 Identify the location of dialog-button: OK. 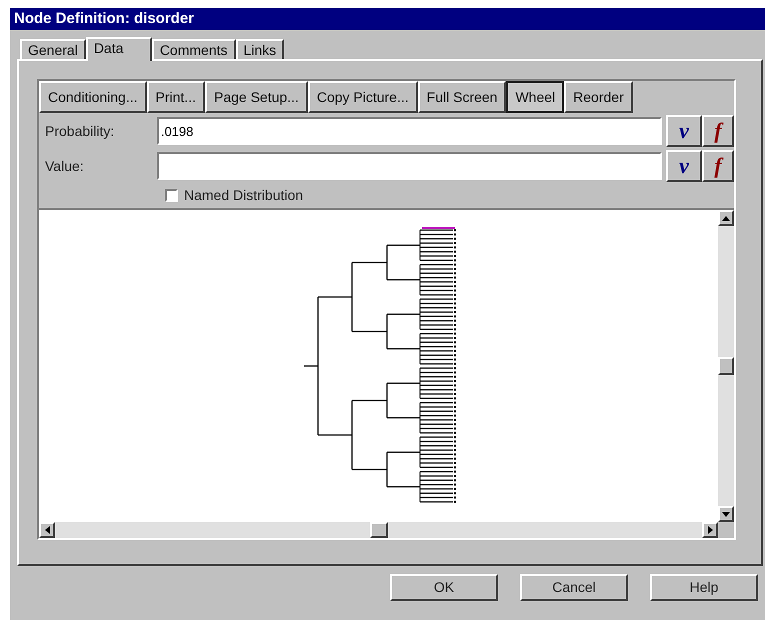
(444, 587).